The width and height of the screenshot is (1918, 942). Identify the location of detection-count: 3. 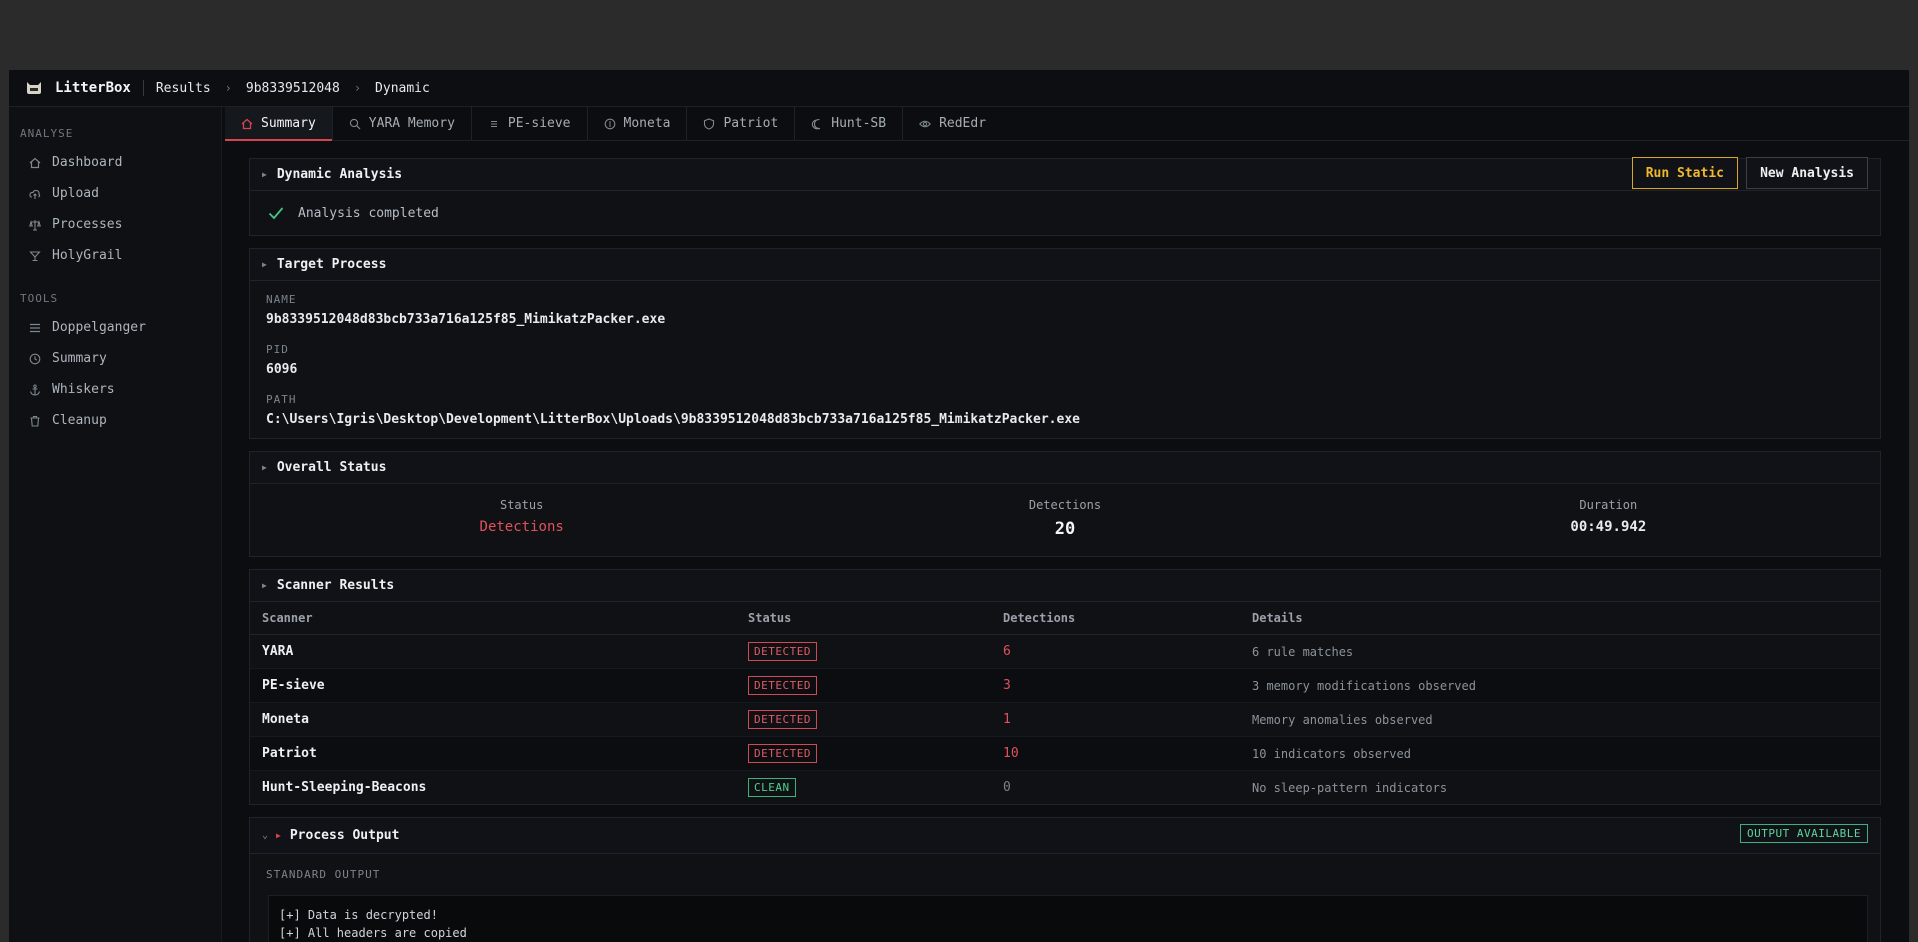
(1127, 685).